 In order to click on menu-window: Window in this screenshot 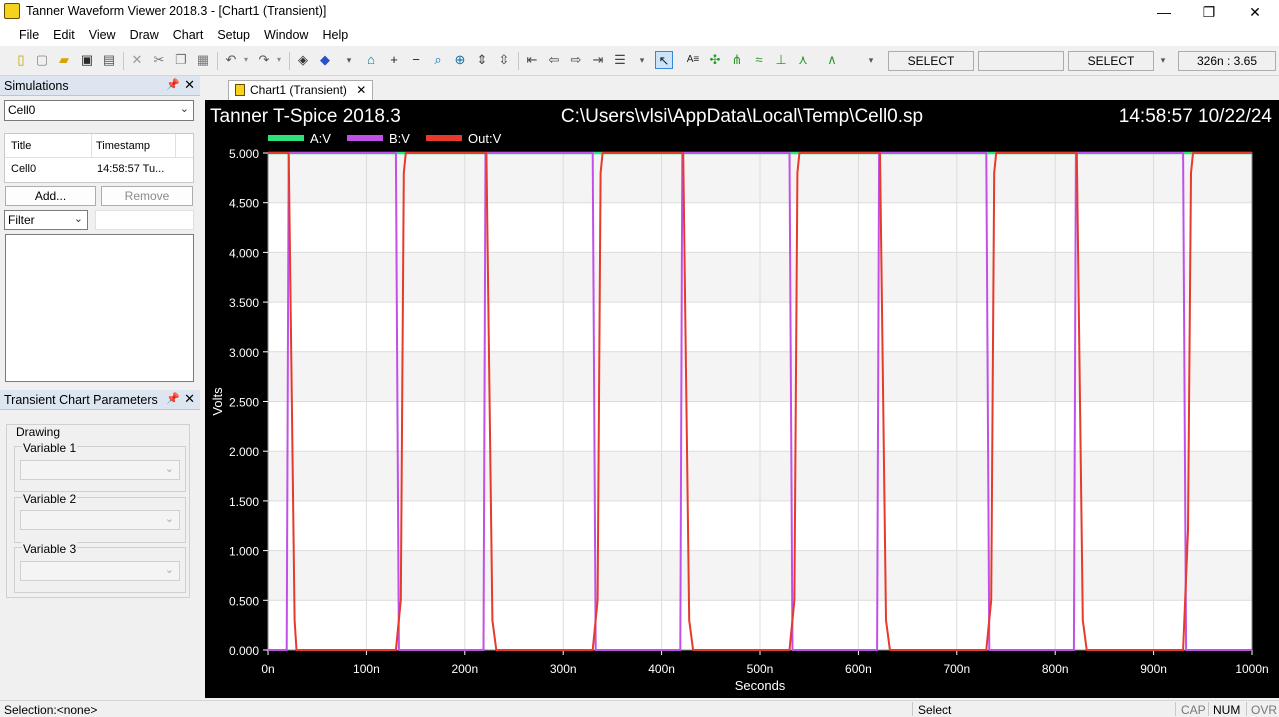, I will do `click(286, 35)`.